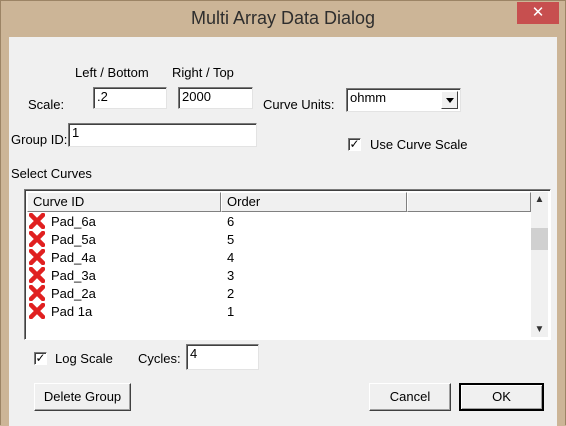 The image size is (566, 426). I want to click on curve-id-cell: Pad_6a, so click(73, 221).